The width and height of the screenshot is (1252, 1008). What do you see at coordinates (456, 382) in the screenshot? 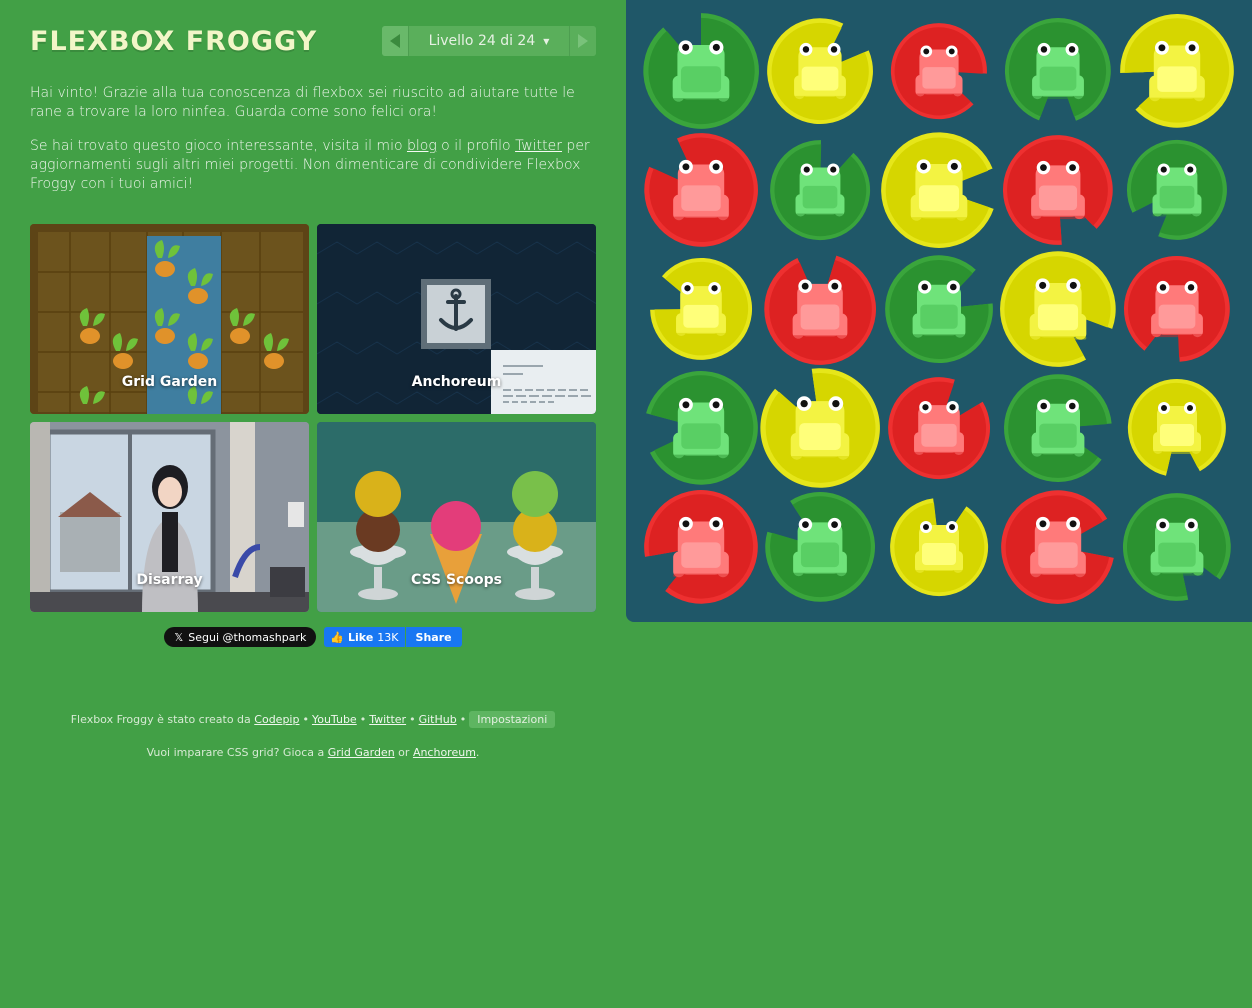
I see `anchoreum-label: Anchoreum` at bounding box center [456, 382].